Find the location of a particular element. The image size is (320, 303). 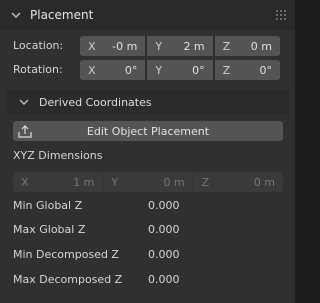

max-decomposed-z-row: Max Decomposed Z 0.000 is located at coordinates (148, 281).